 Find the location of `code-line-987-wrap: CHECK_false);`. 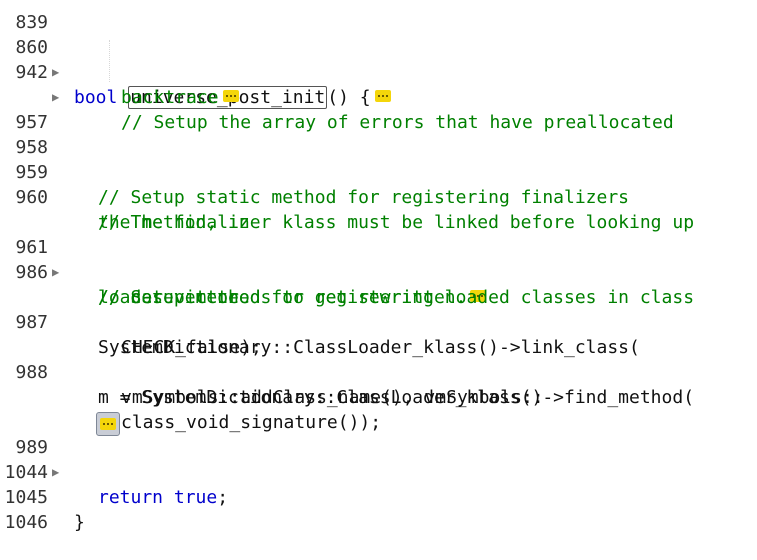

code-line-987-wrap: CHECK_false); is located at coordinates (378, 334).